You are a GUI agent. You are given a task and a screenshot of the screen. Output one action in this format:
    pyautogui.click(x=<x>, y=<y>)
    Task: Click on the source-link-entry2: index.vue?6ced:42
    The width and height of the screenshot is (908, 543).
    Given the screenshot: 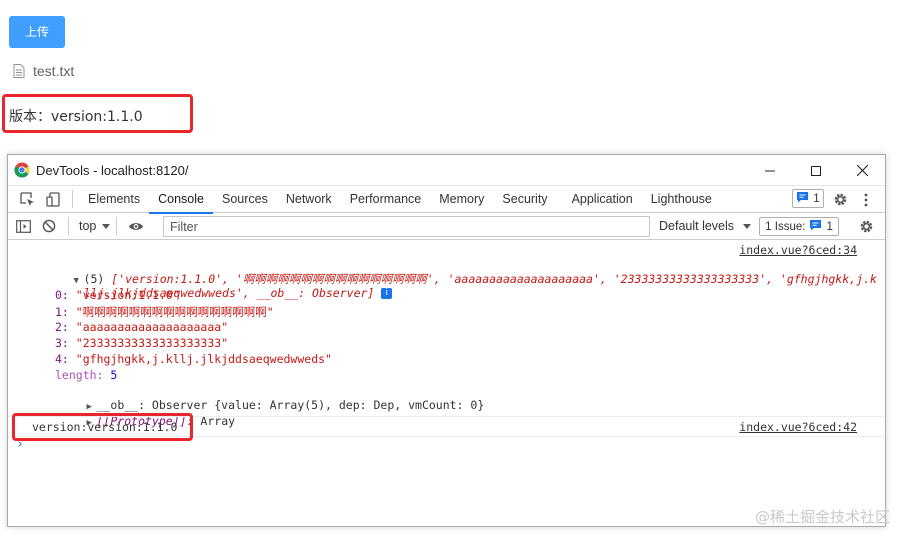 What is the action you would take?
    pyautogui.click(x=798, y=427)
    